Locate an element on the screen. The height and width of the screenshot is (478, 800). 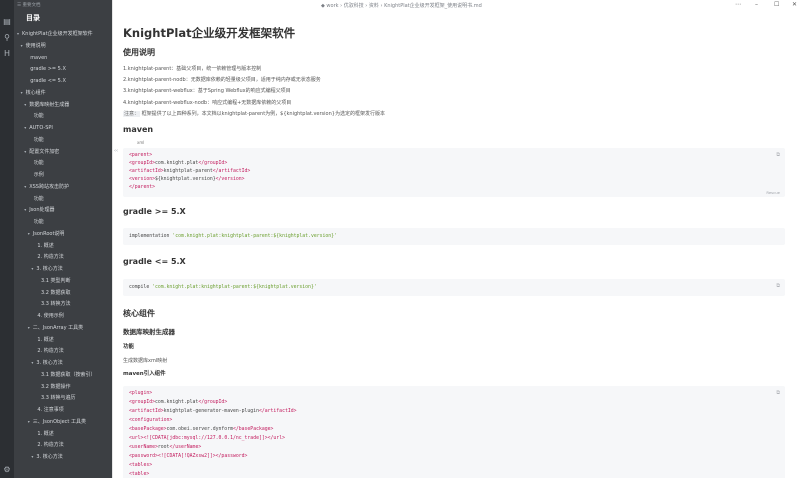
toc-item-label: maven is located at coordinates (39, 57).